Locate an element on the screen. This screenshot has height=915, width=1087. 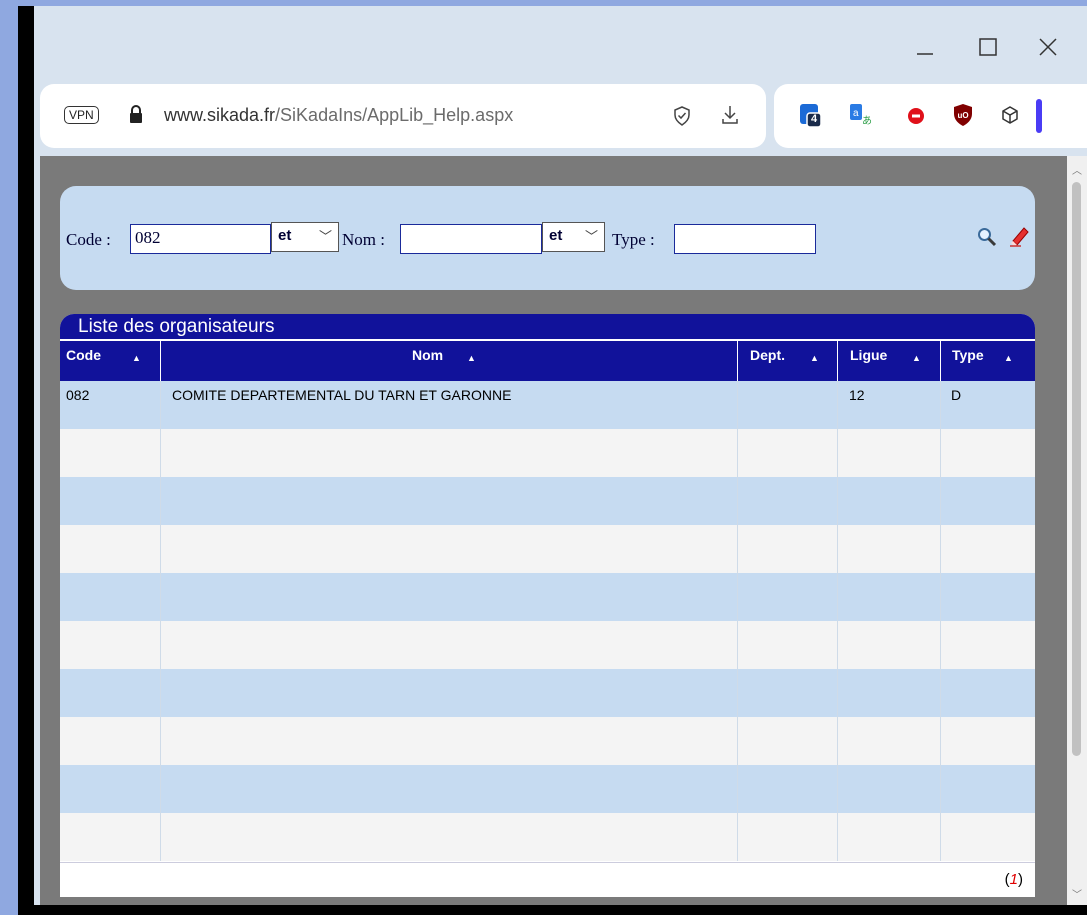
pager-row: (1) is located at coordinates (547, 879).